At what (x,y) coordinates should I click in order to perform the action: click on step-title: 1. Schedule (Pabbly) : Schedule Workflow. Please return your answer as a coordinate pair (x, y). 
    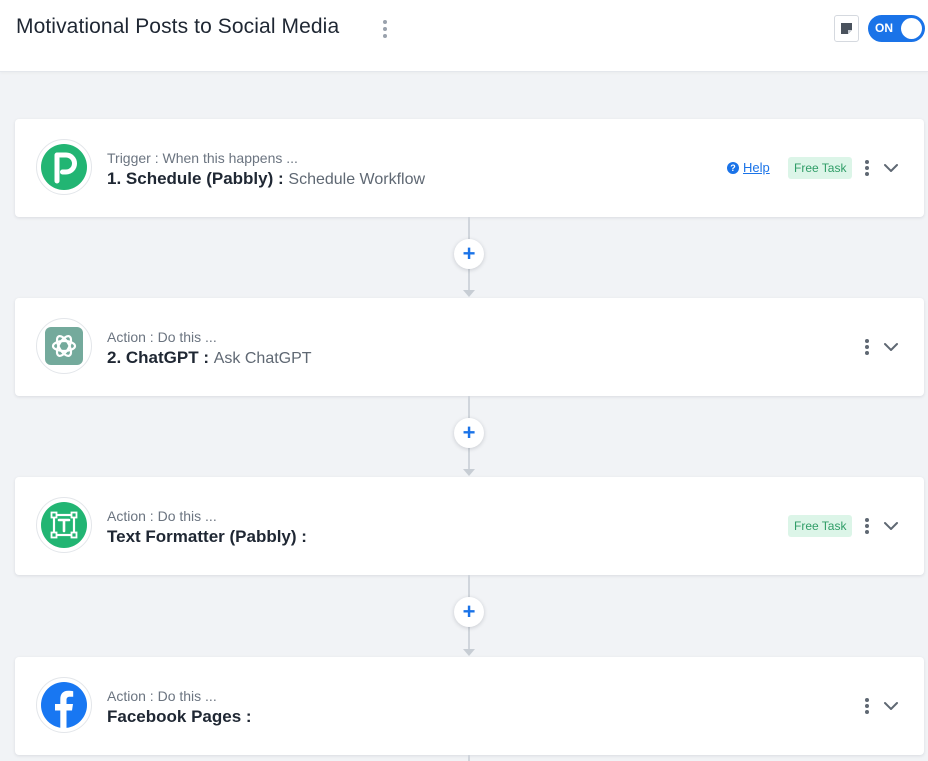
    Looking at the image, I should click on (266, 179).